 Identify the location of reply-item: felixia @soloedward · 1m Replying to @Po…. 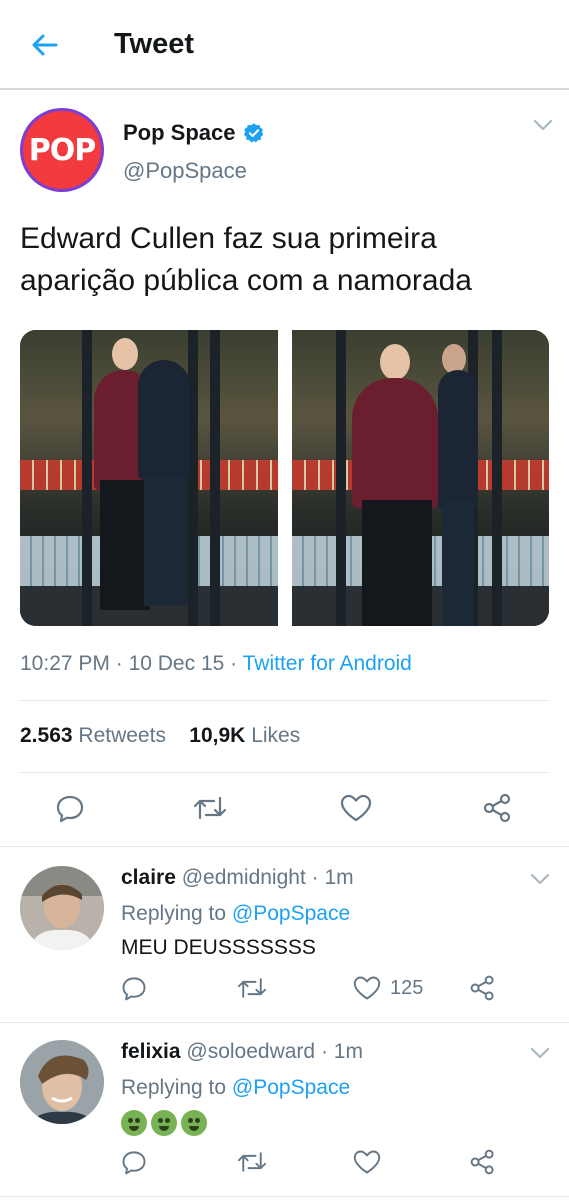
(284, 1110).